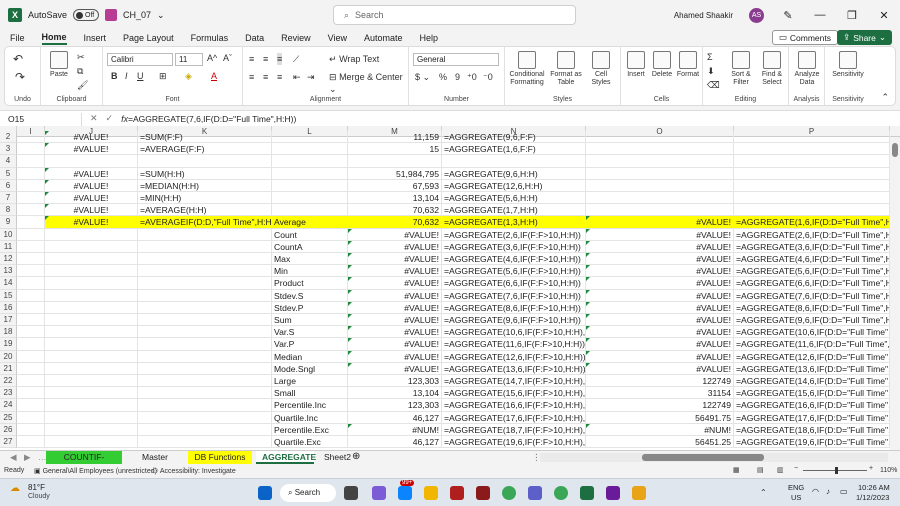 This screenshot has height=506, width=900. I want to click on cell-l14: Product, so click(310, 283).